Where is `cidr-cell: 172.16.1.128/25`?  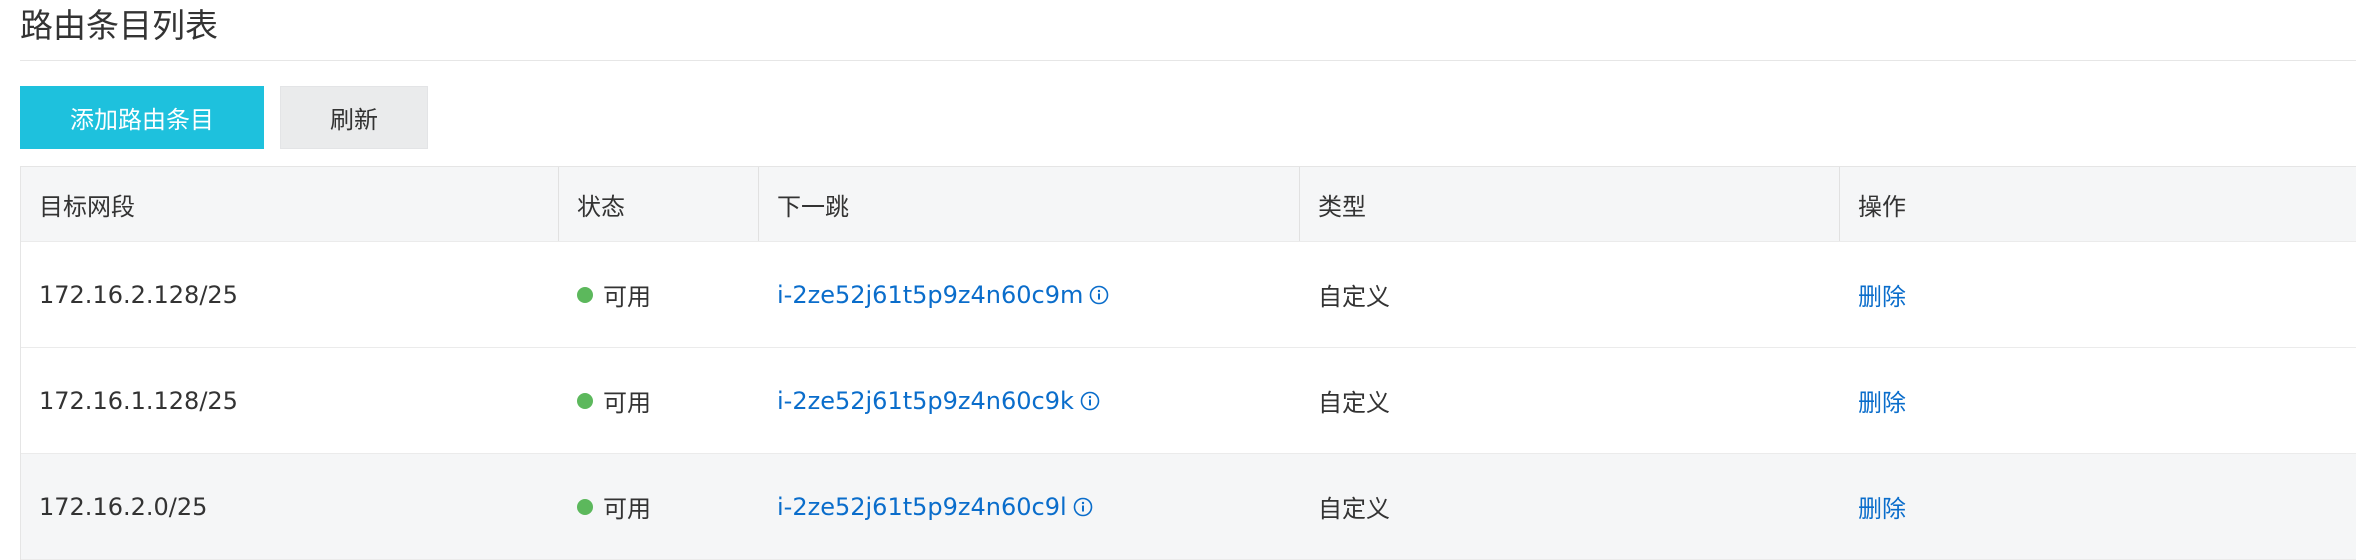
cidr-cell: 172.16.1.128/25 is located at coordinates (138, 400).